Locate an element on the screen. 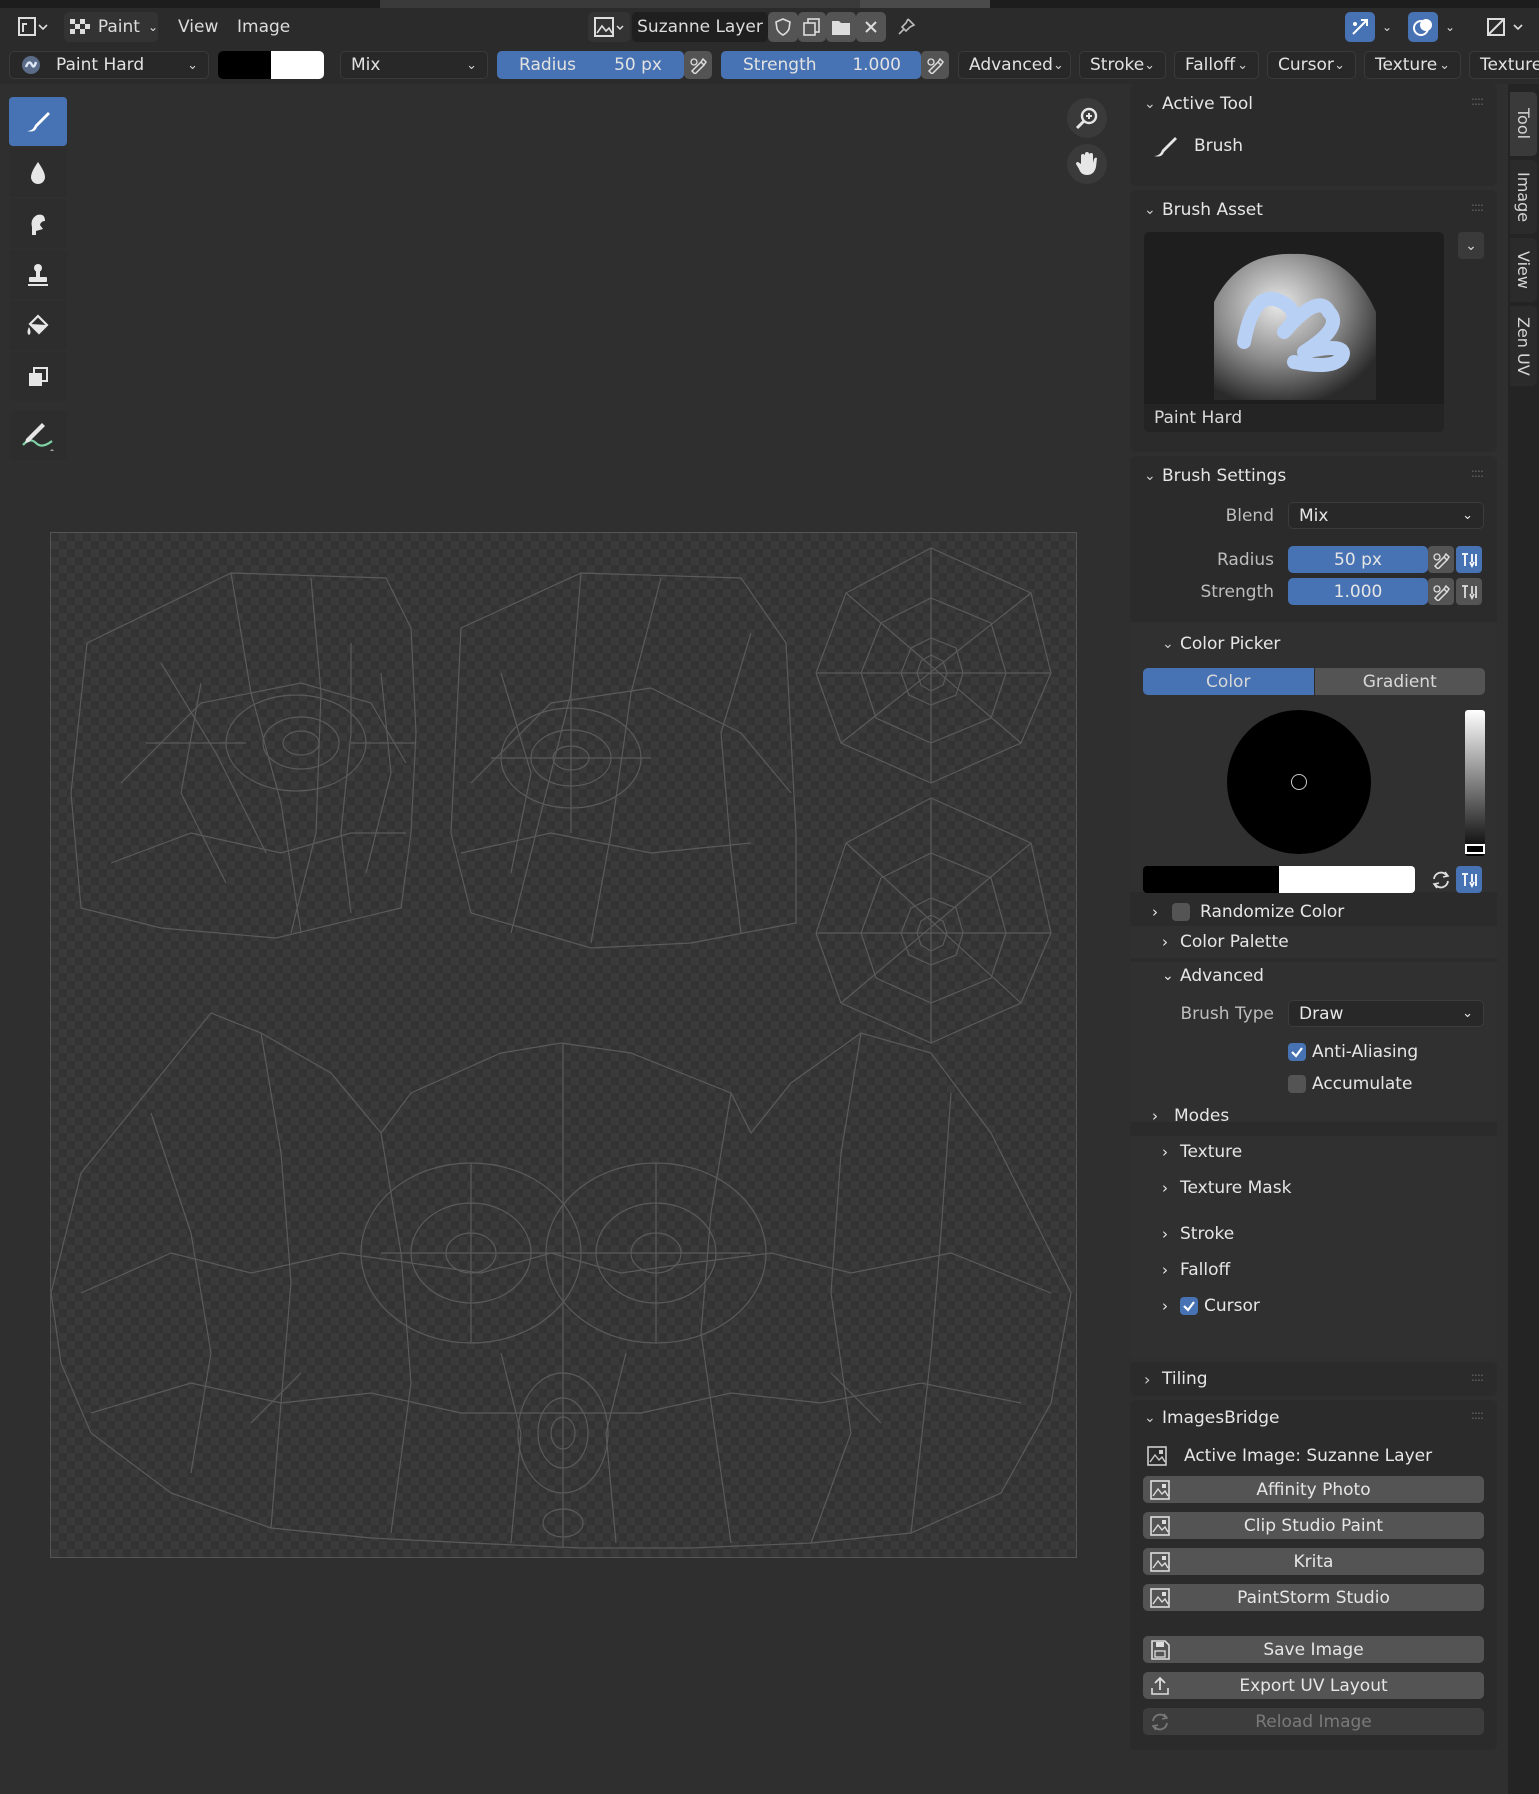 The image size is (1539, 1794). tab-view: View is located at coordinates (1523, 270).